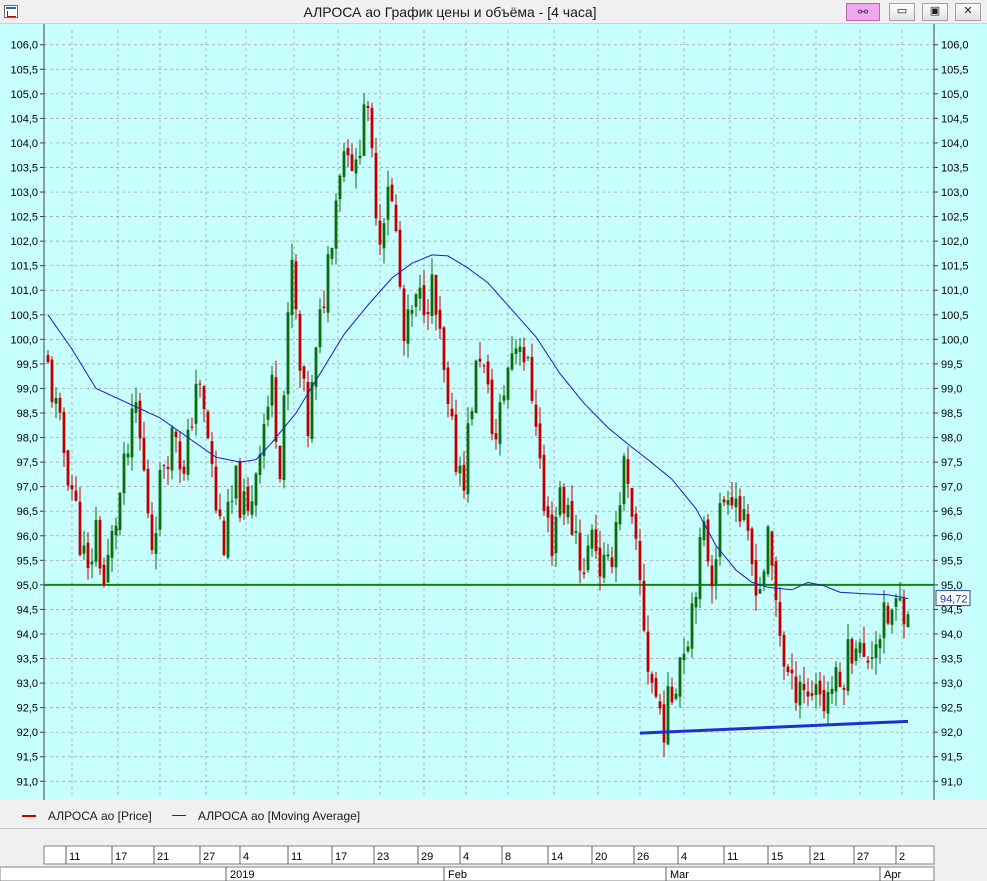  I want to click on y-tick-label-left-23: 102,5, so click(24, 218).